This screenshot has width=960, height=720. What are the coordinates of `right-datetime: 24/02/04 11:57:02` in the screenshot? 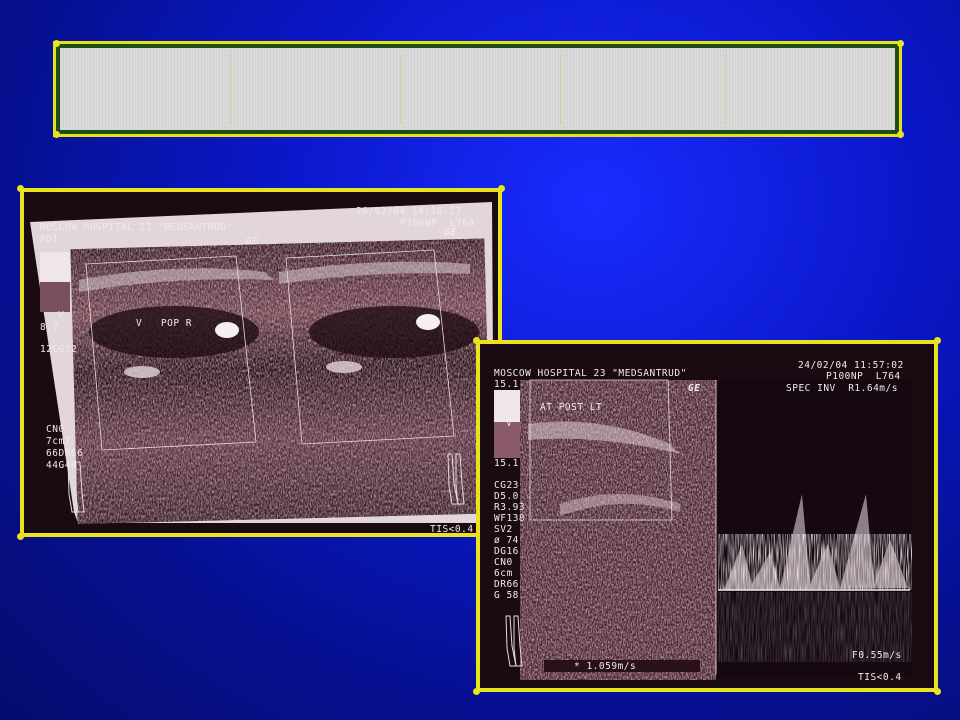 It's located at (851, 365).